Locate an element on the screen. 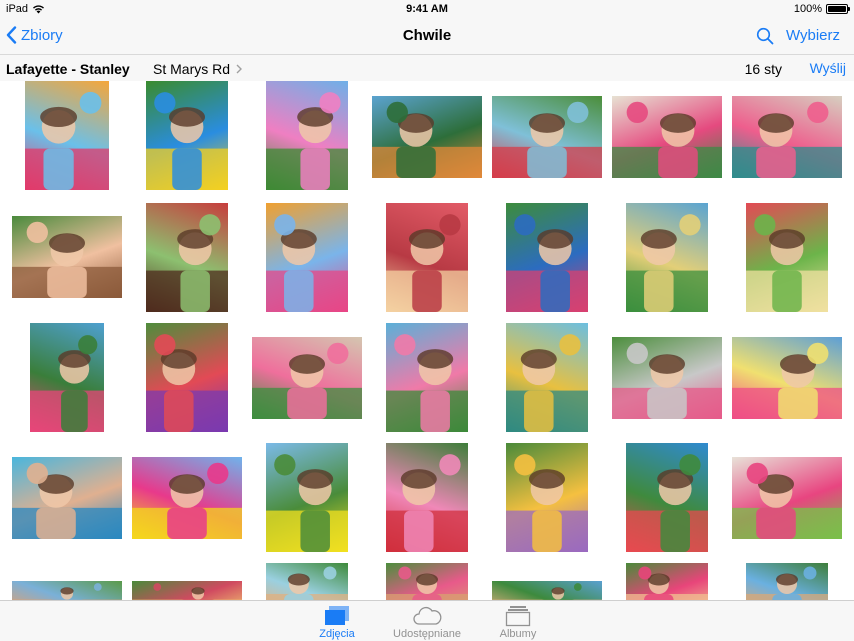  photo-thumbnail-colorful-decorations is located at coordinates (787, 498).